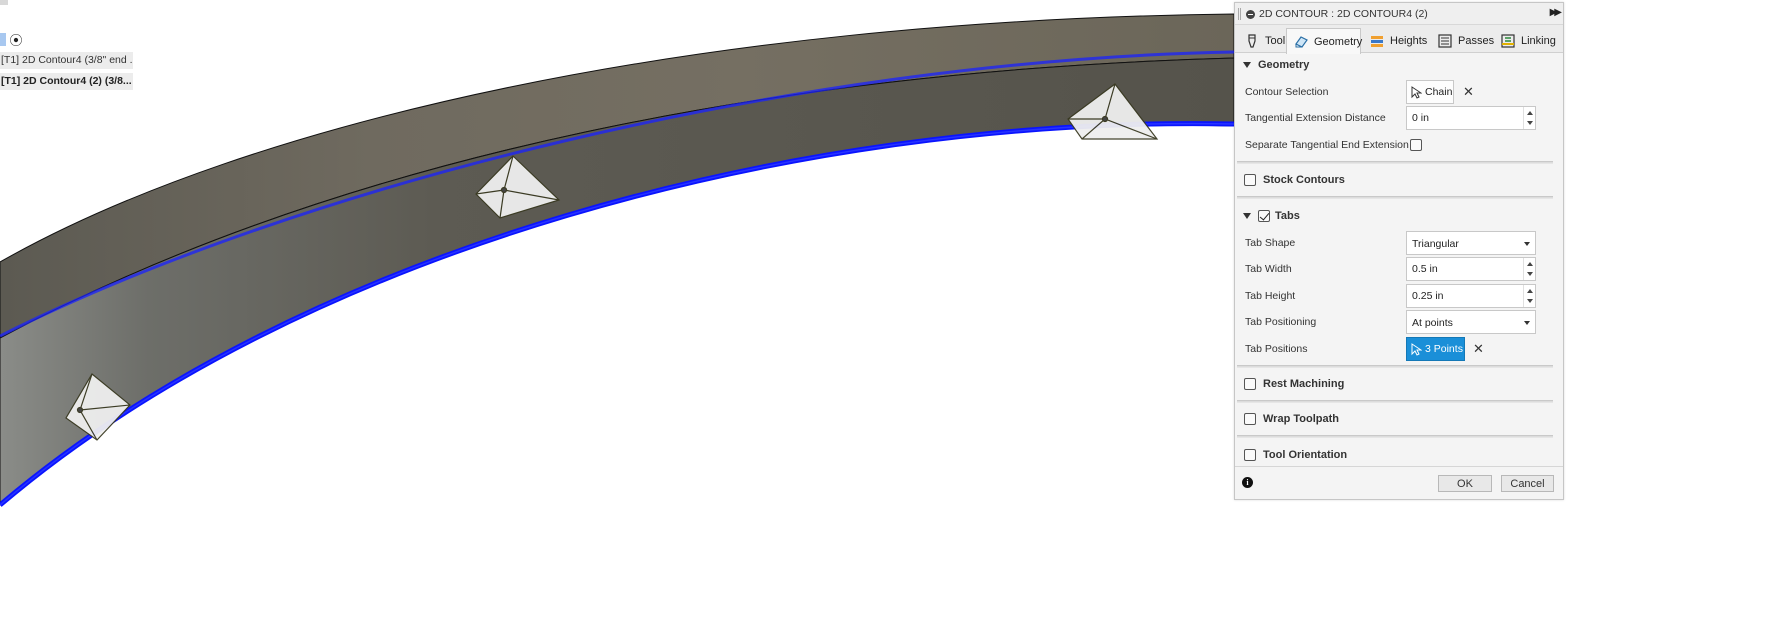 This screenshot has height=622, width=1769. Describe the element at coordinates (1275, 41) in the screenshot. I see `tab-tool-label: Tool` at that location.